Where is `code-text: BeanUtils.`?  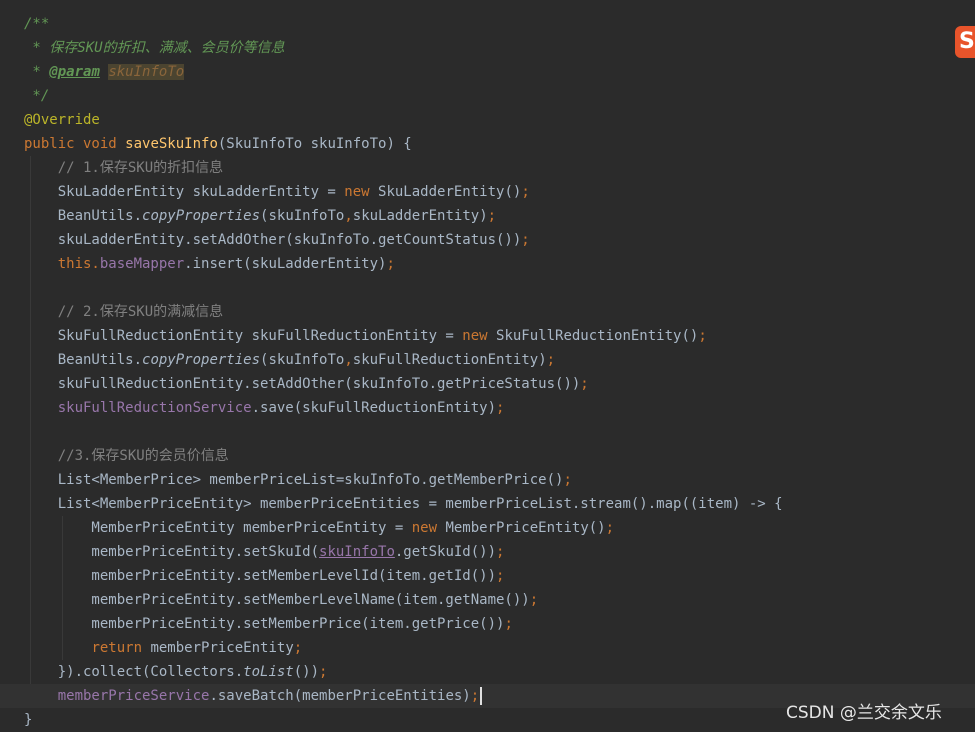 code-text: BeanUtils. is located at coordinates (83, 216).